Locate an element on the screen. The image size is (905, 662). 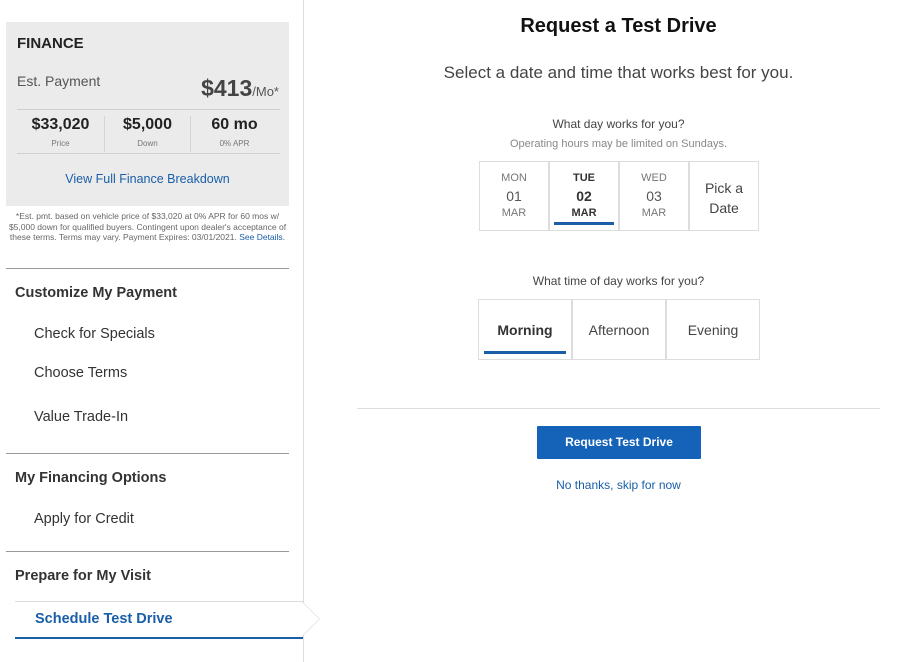
payment-period: /Mo* is located at coordinates (265, 91).